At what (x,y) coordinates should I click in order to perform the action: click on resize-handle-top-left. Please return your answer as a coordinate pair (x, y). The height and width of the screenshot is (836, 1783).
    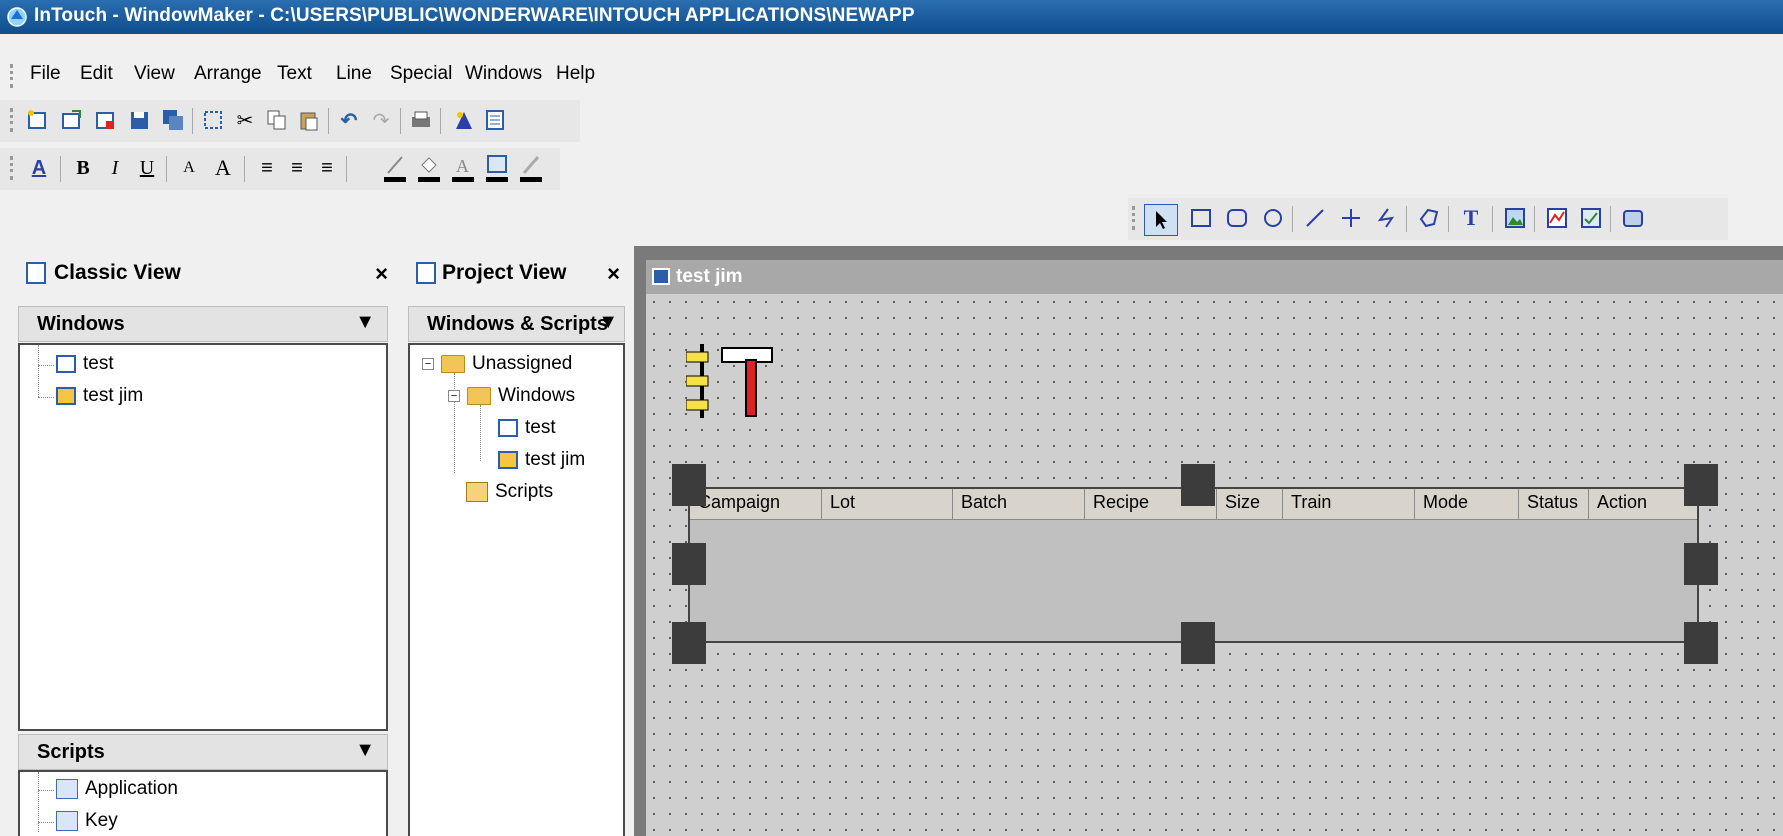
    Looking at the image, I should click on (689, 485).